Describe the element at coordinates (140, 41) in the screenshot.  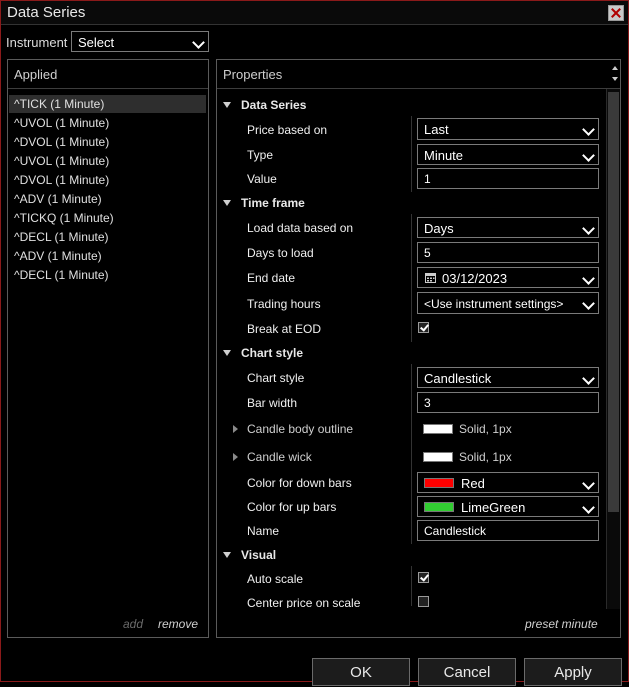
I see `instrument-select: Select` at that location.